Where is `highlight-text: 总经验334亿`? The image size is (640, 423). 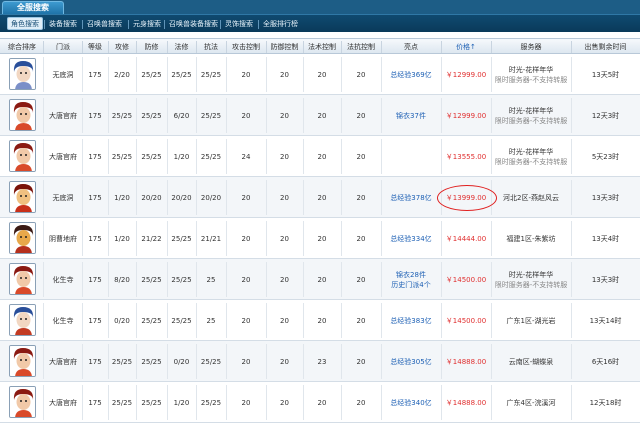 highlight-text: 总经验334亿 is located at coordinates (410, 239).